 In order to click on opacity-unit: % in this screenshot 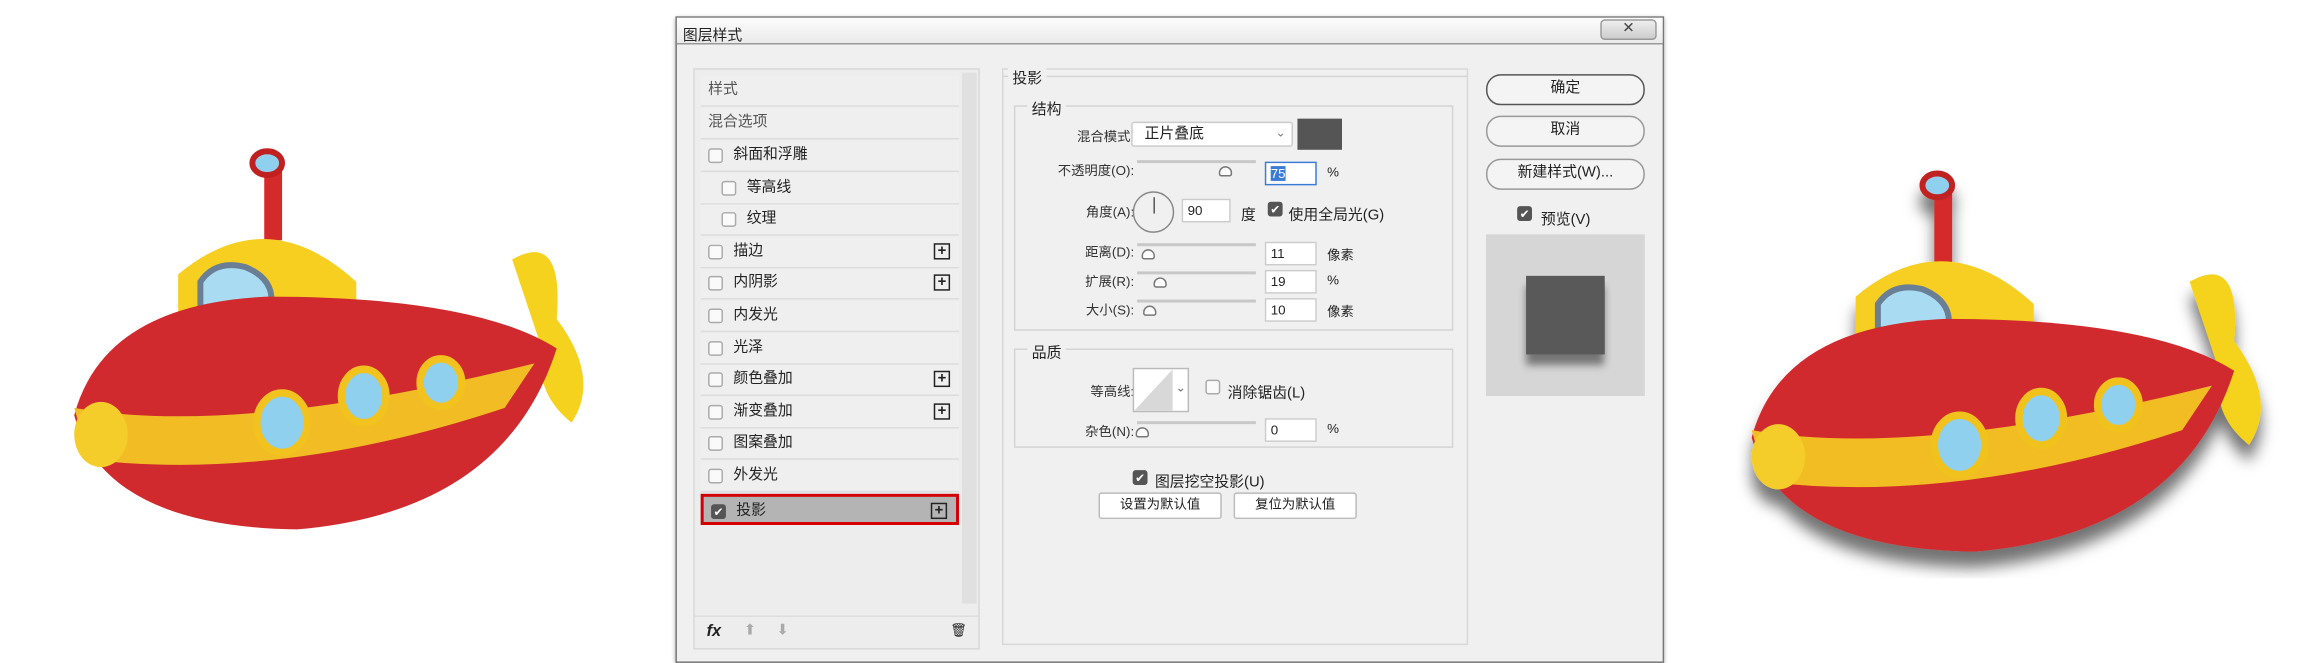, I will do `click(1333, 172)`.